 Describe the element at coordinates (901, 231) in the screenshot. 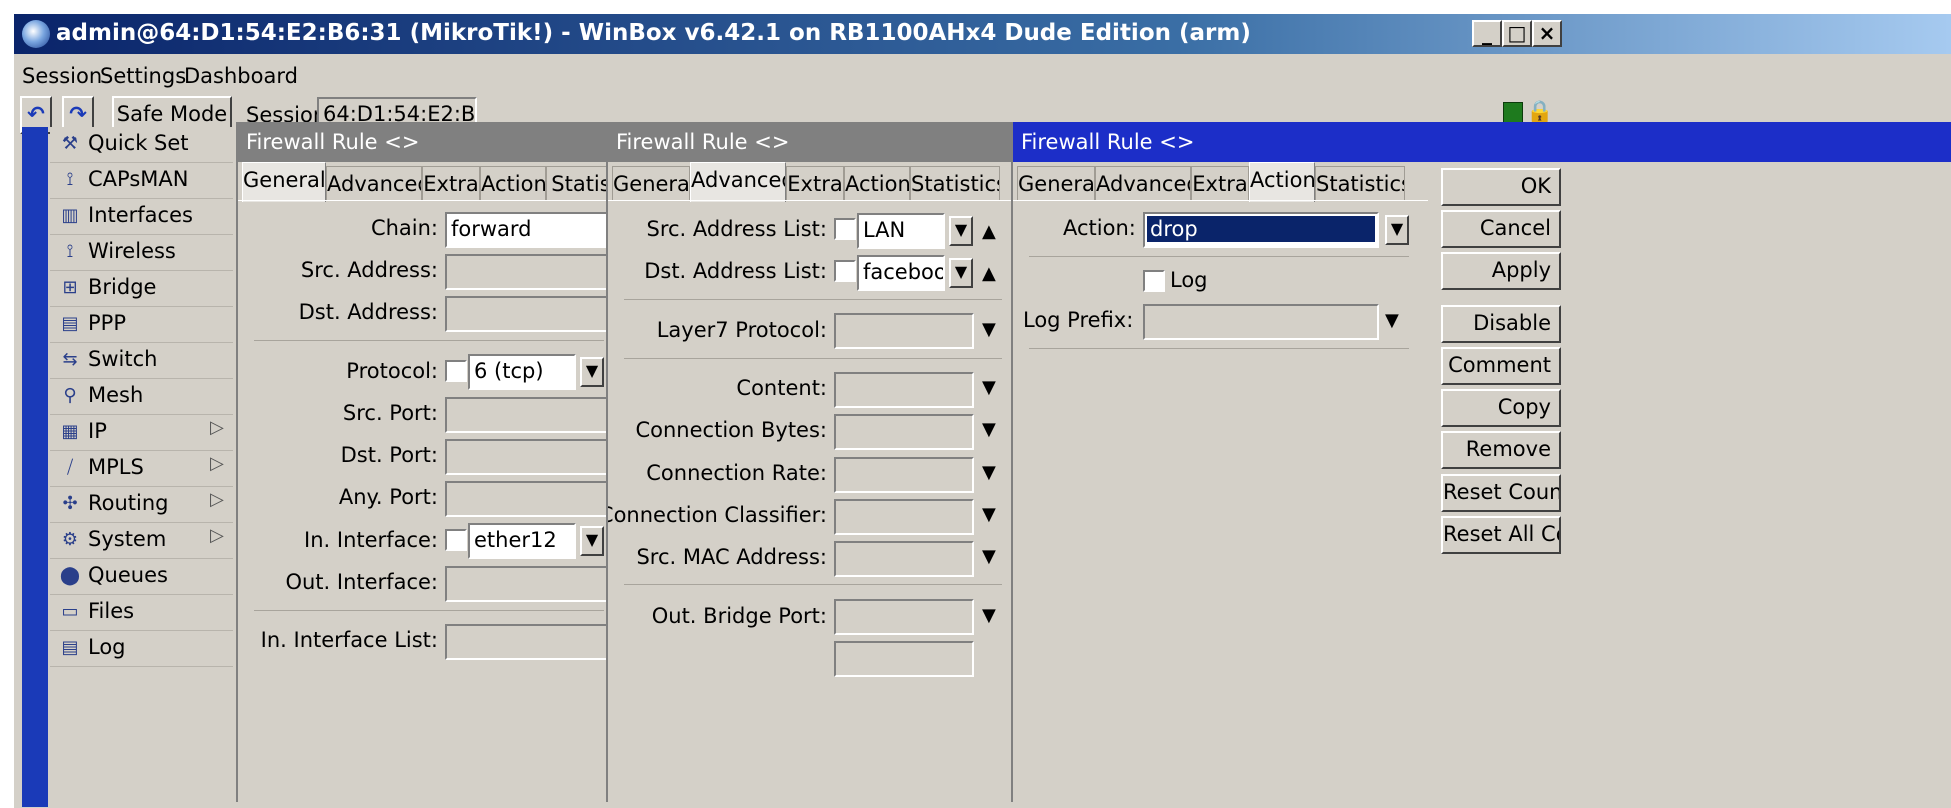

I see `src-address-list-field: LAN` at that location.